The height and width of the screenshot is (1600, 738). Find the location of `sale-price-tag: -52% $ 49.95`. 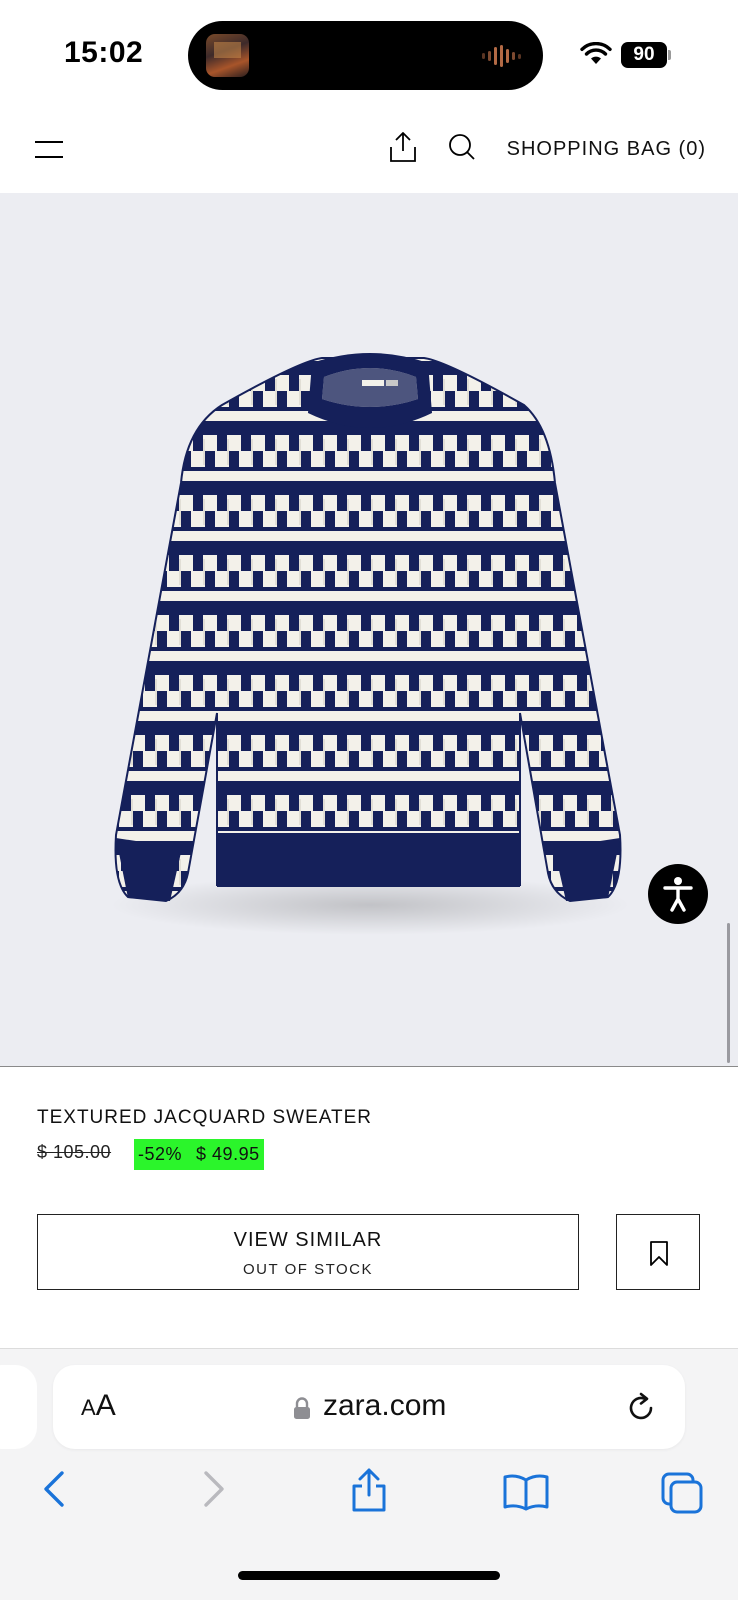

sale-price-tag: -52% $ 49.95 is located at coordinates (199, 1154).